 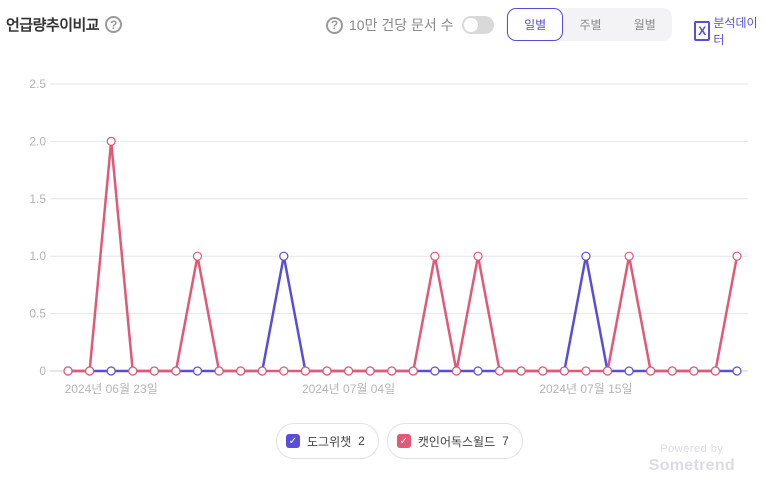 What do you see at coordinates (37, 314) in the screenshot?
I see `y-tick-label: 0.5` at bounding box center [37, 314].